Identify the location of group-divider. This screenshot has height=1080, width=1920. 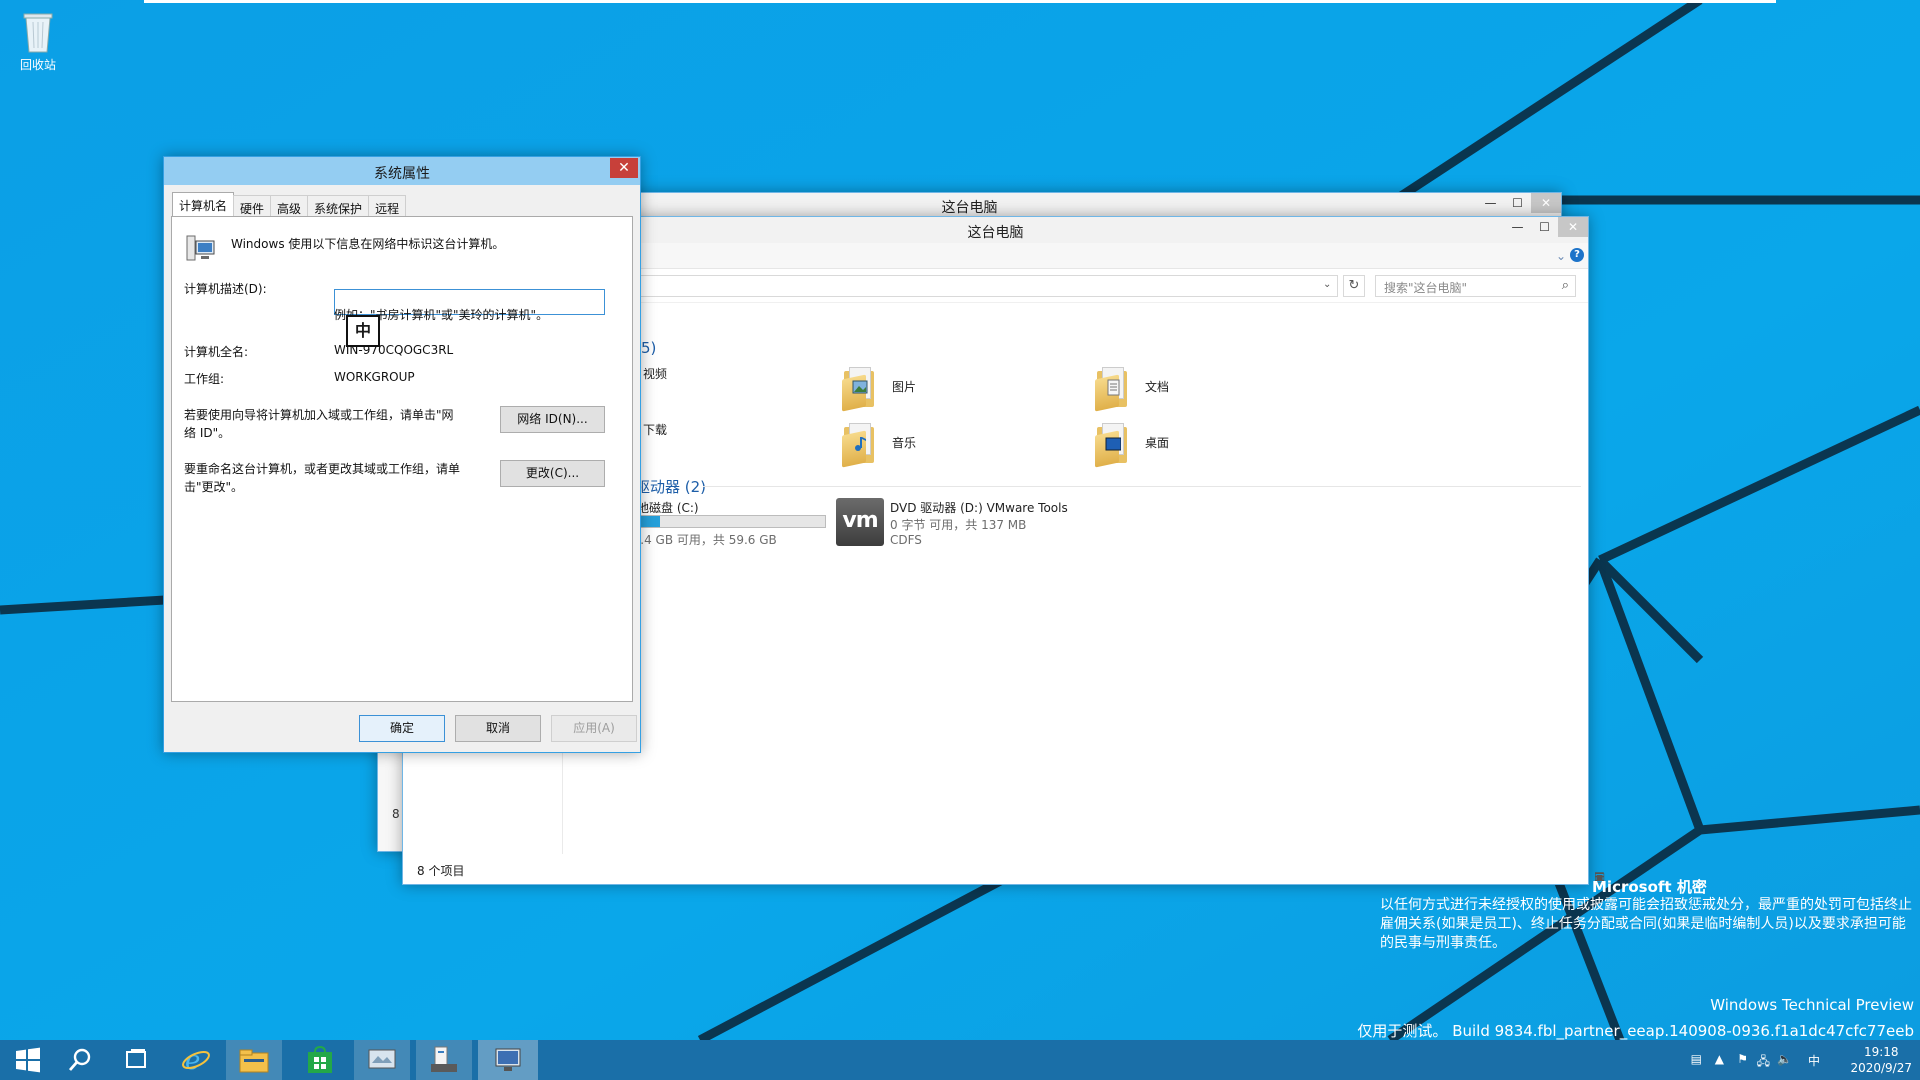
(1142, 486).